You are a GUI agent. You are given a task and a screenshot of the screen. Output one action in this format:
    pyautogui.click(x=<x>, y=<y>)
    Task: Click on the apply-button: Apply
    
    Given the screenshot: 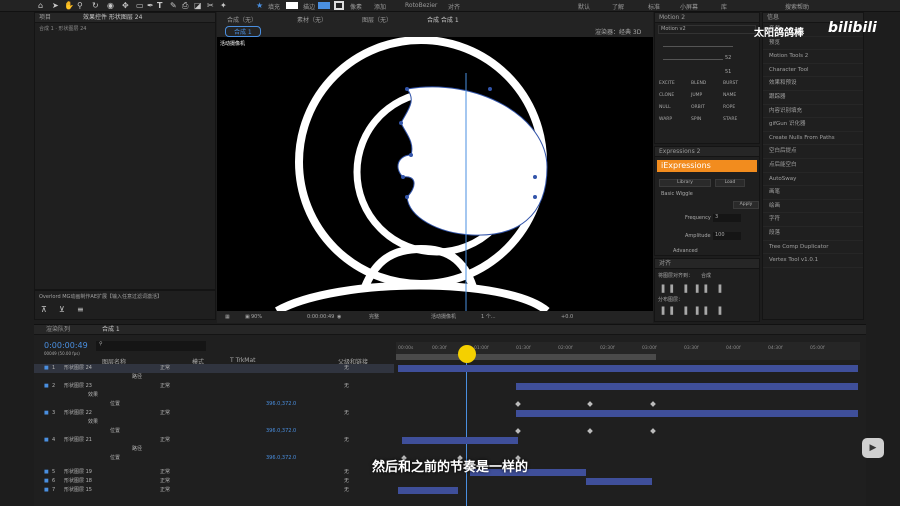 What is the action you would take?
    pyautogui.click(x=746, y=205)
    